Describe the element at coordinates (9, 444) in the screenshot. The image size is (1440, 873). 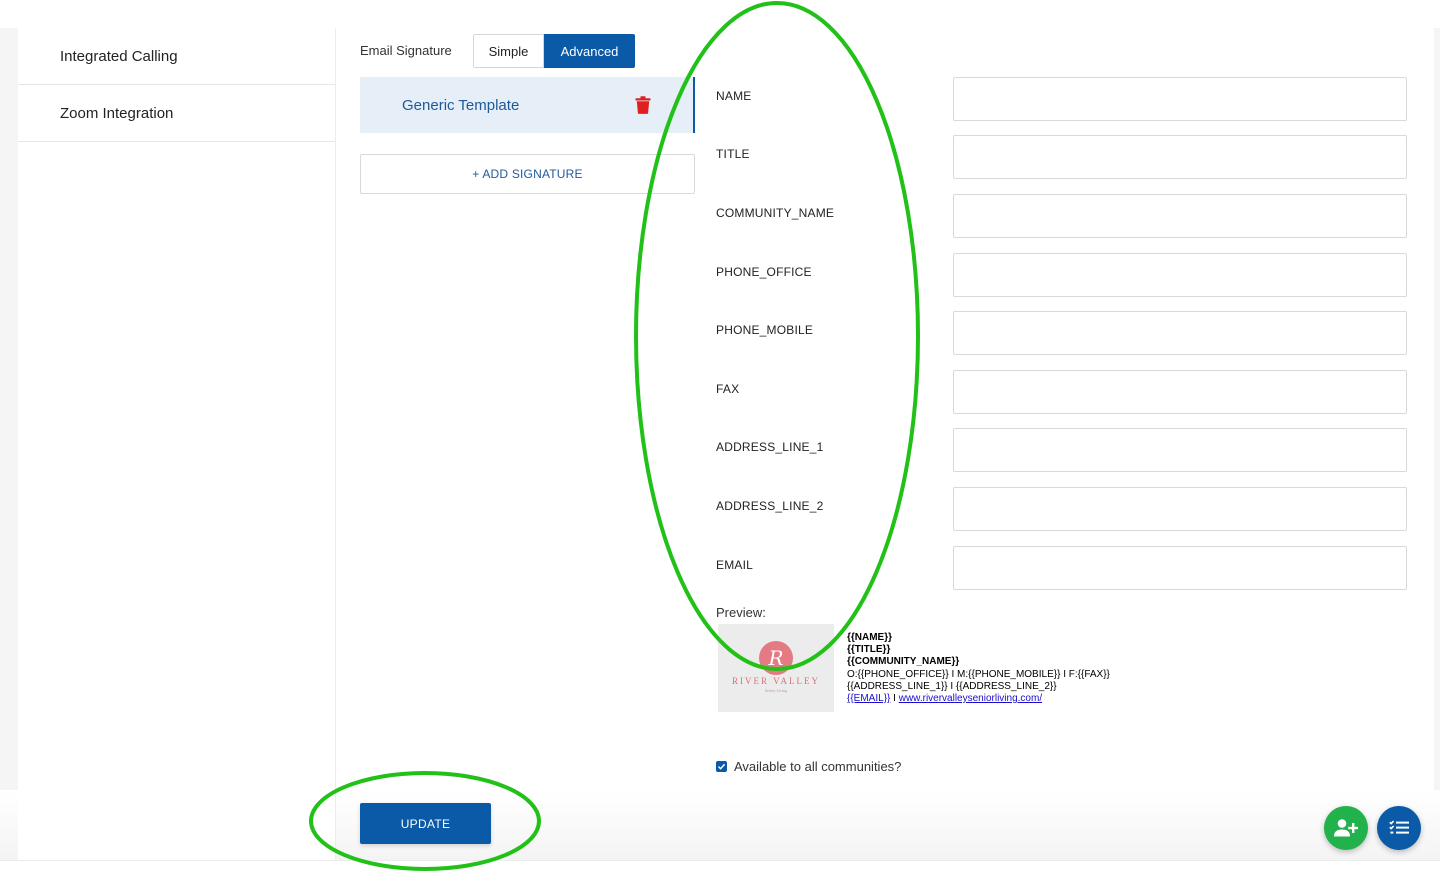
I see `page-left-gutter` at that location.